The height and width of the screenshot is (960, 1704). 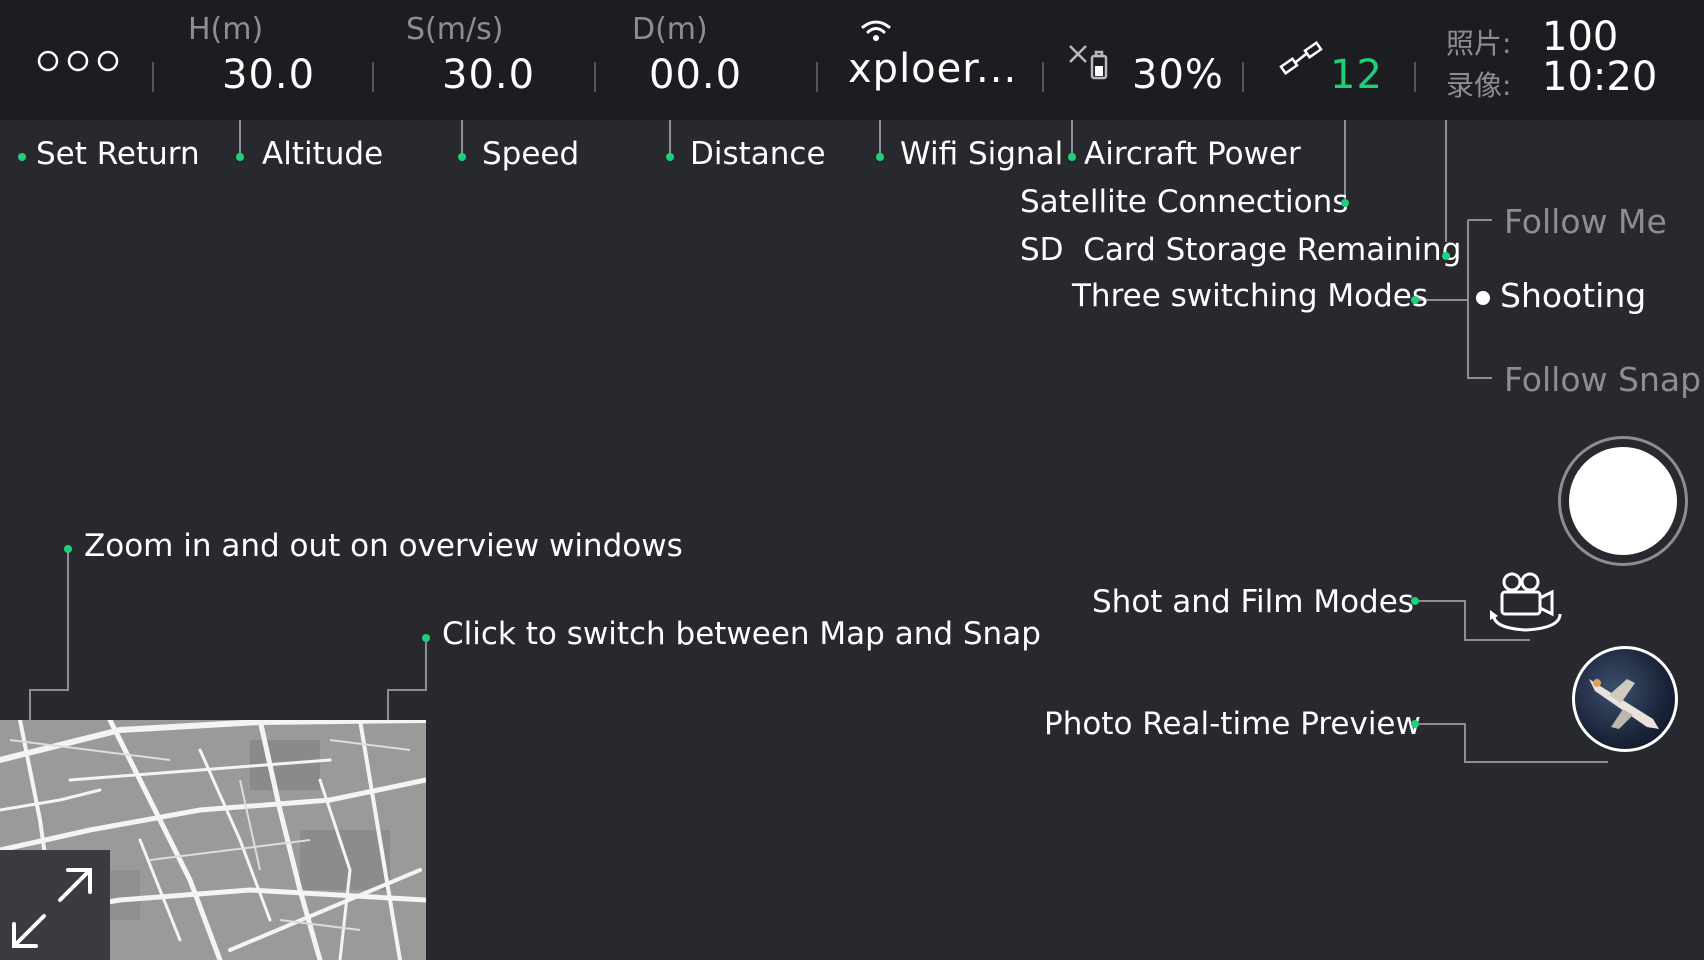 I want to click on satellite-icon, so click(x=1301, y=58).